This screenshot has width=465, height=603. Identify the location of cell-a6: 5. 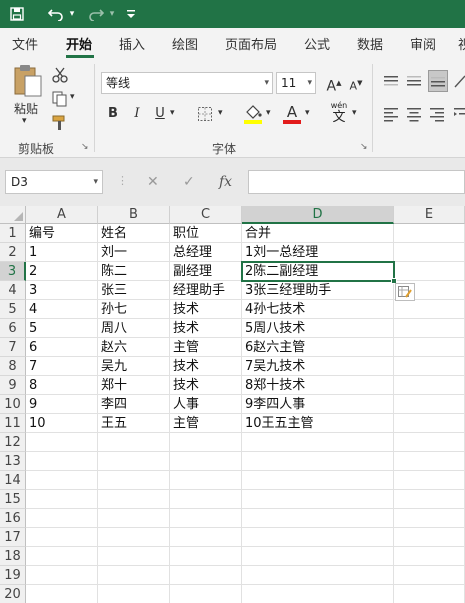
(62, 328).